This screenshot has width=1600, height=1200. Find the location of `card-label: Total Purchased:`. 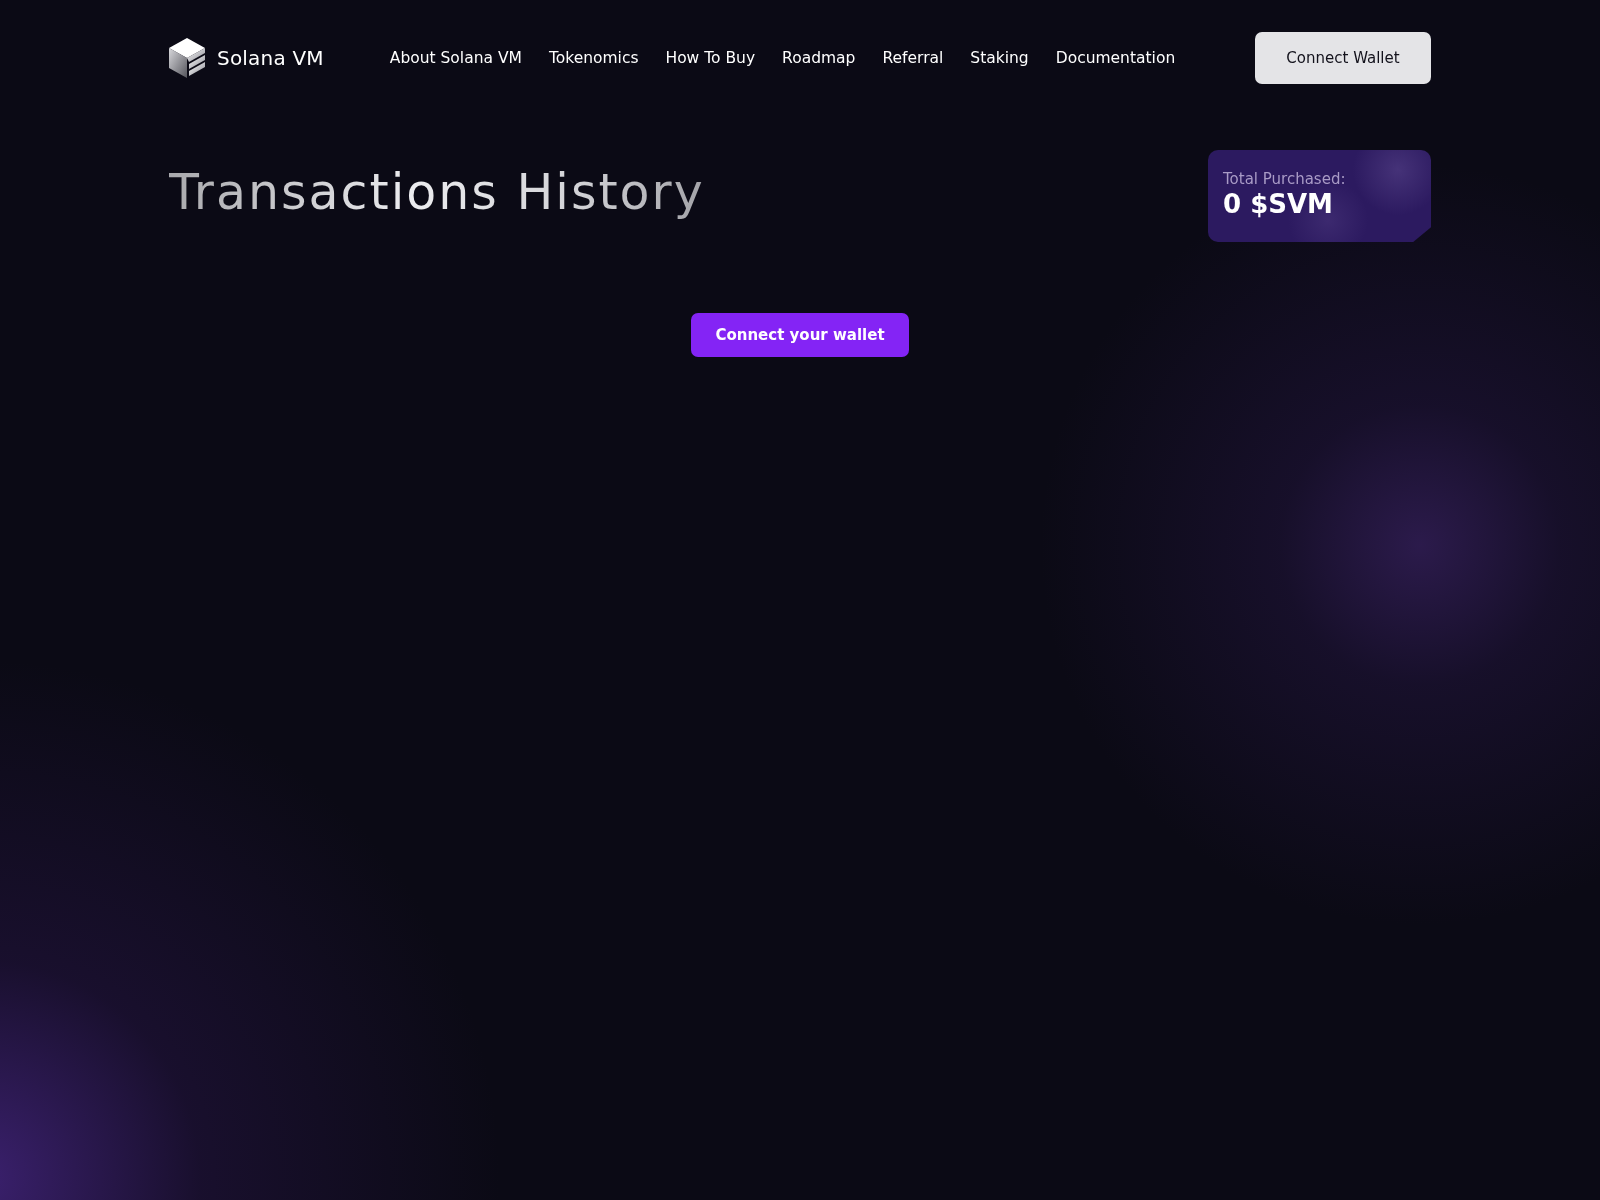

card-label: Total Purchased: is located at coordinates (1284, 179).